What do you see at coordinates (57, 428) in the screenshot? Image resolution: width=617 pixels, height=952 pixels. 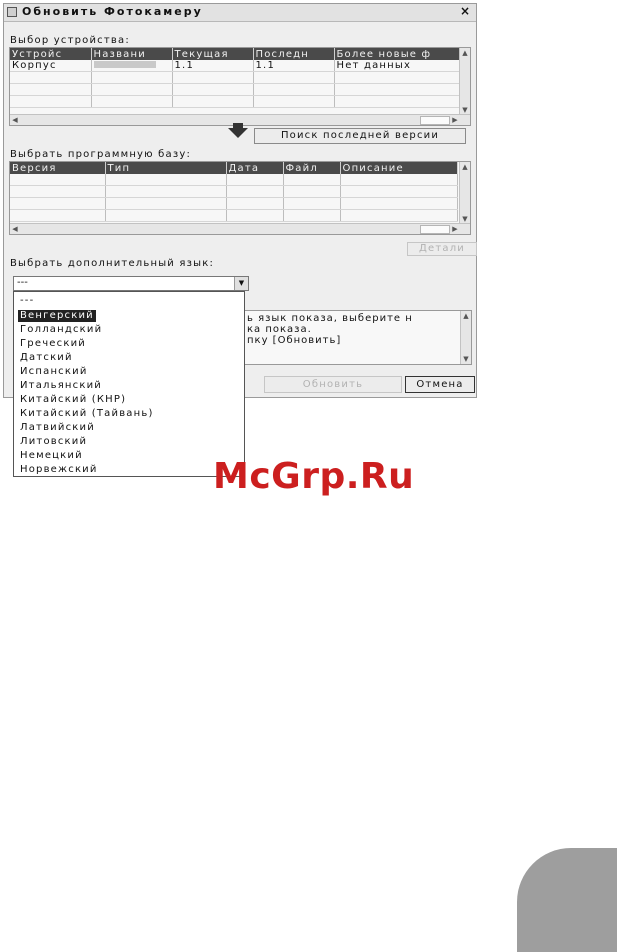 I see `language-option: Латвийский` at bounding box center [57, 428].